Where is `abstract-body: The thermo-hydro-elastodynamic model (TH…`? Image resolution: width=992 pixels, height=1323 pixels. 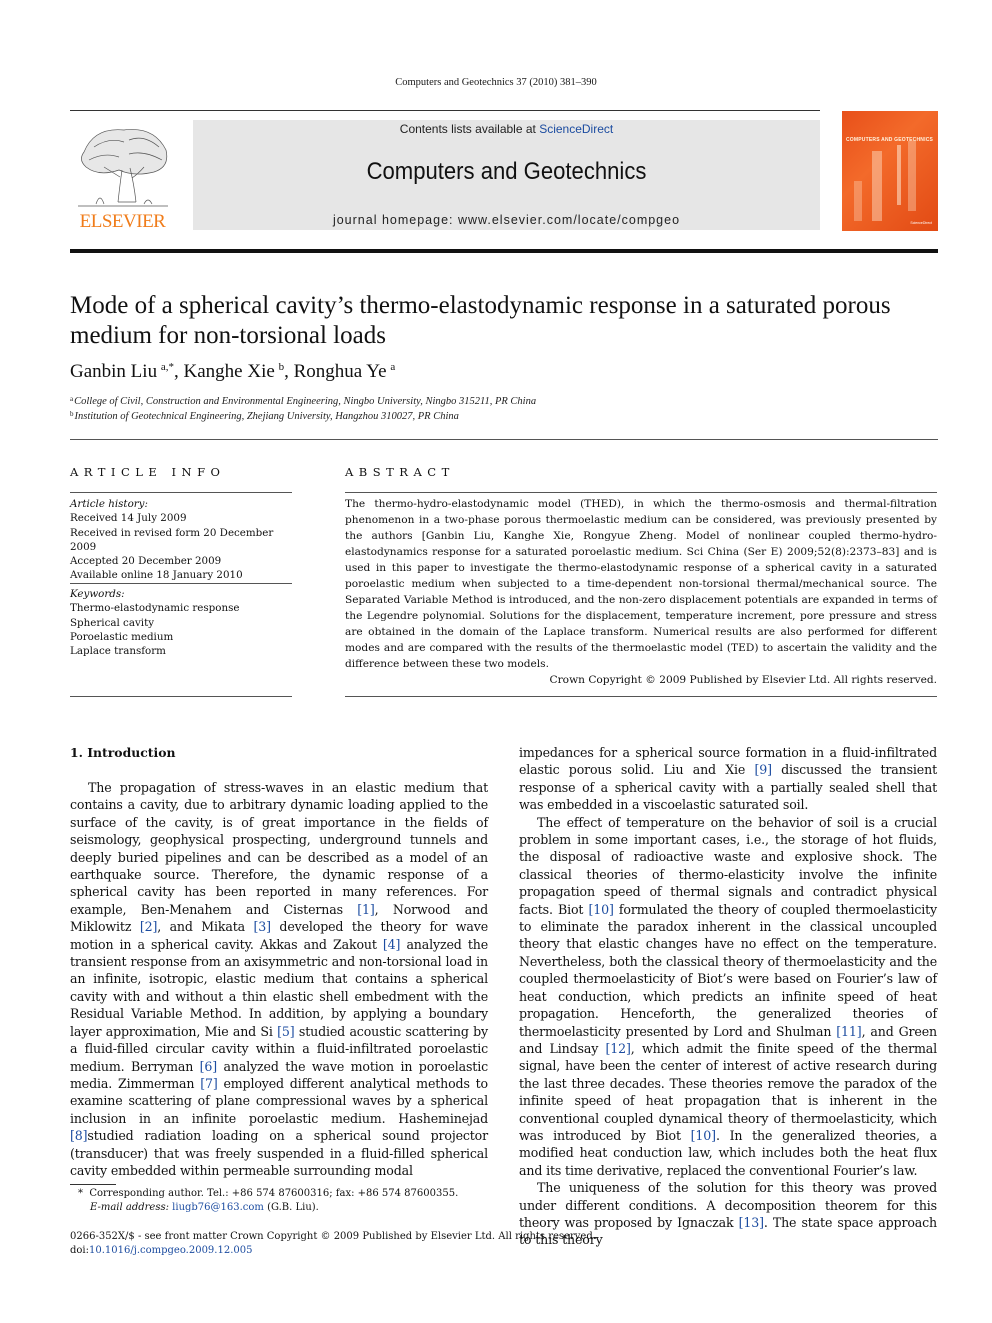
abstract-body: The thermo-hydro-elastodynamic model (TH… is located at coordinates (641, 592).